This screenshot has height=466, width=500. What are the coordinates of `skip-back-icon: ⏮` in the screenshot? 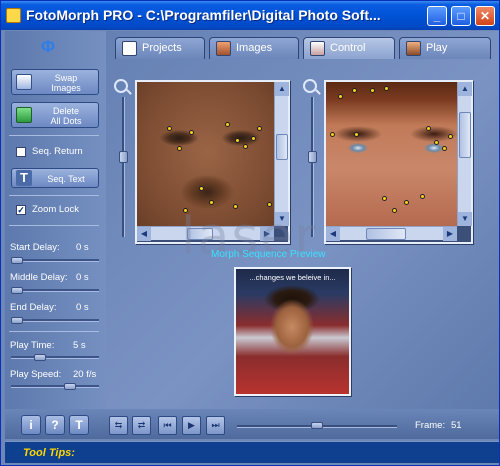 It's located at (167, 425).